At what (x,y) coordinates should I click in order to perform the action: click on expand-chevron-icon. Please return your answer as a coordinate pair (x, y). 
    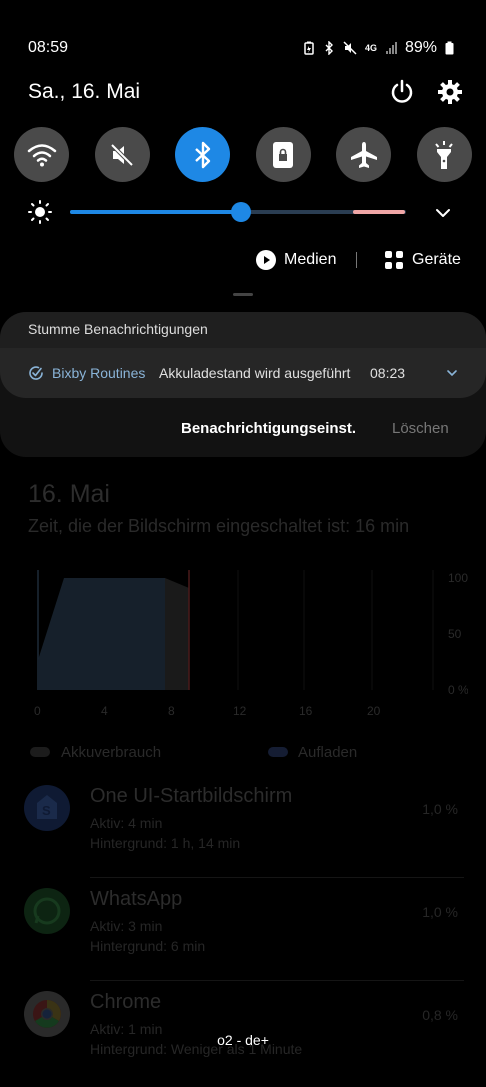
    Looking at the image, I should click on (443, 213).